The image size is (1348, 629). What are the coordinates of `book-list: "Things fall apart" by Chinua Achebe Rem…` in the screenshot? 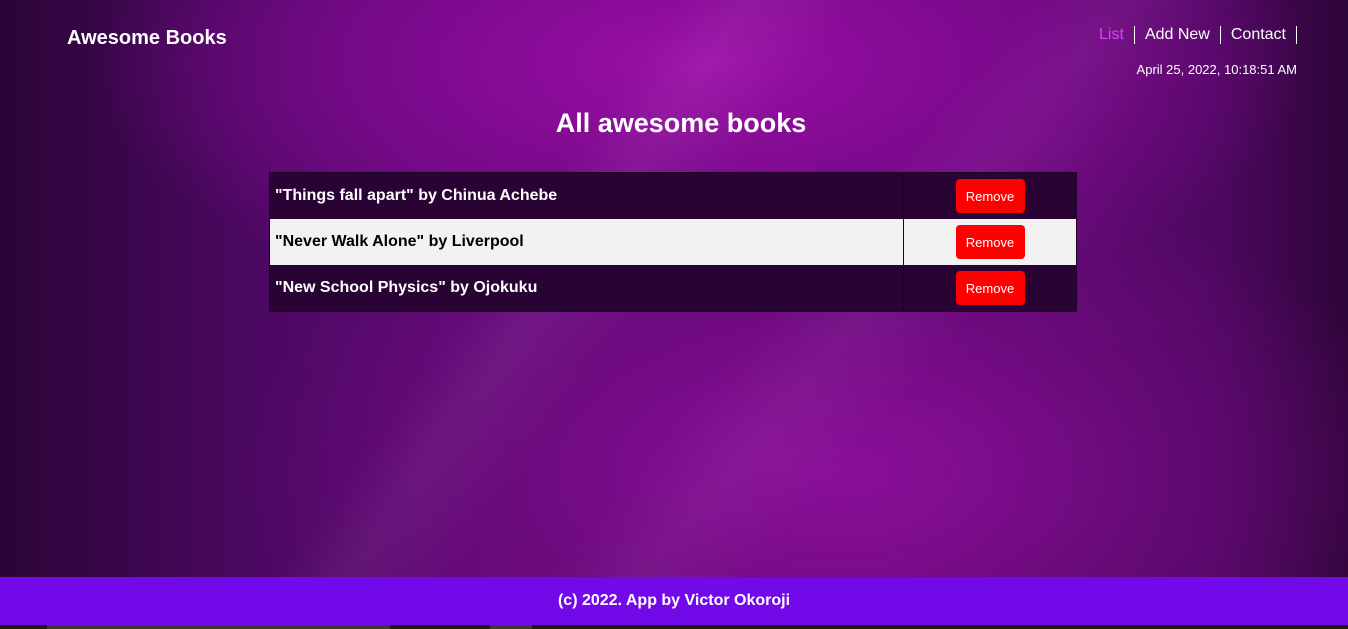 It's located at (673, 242).